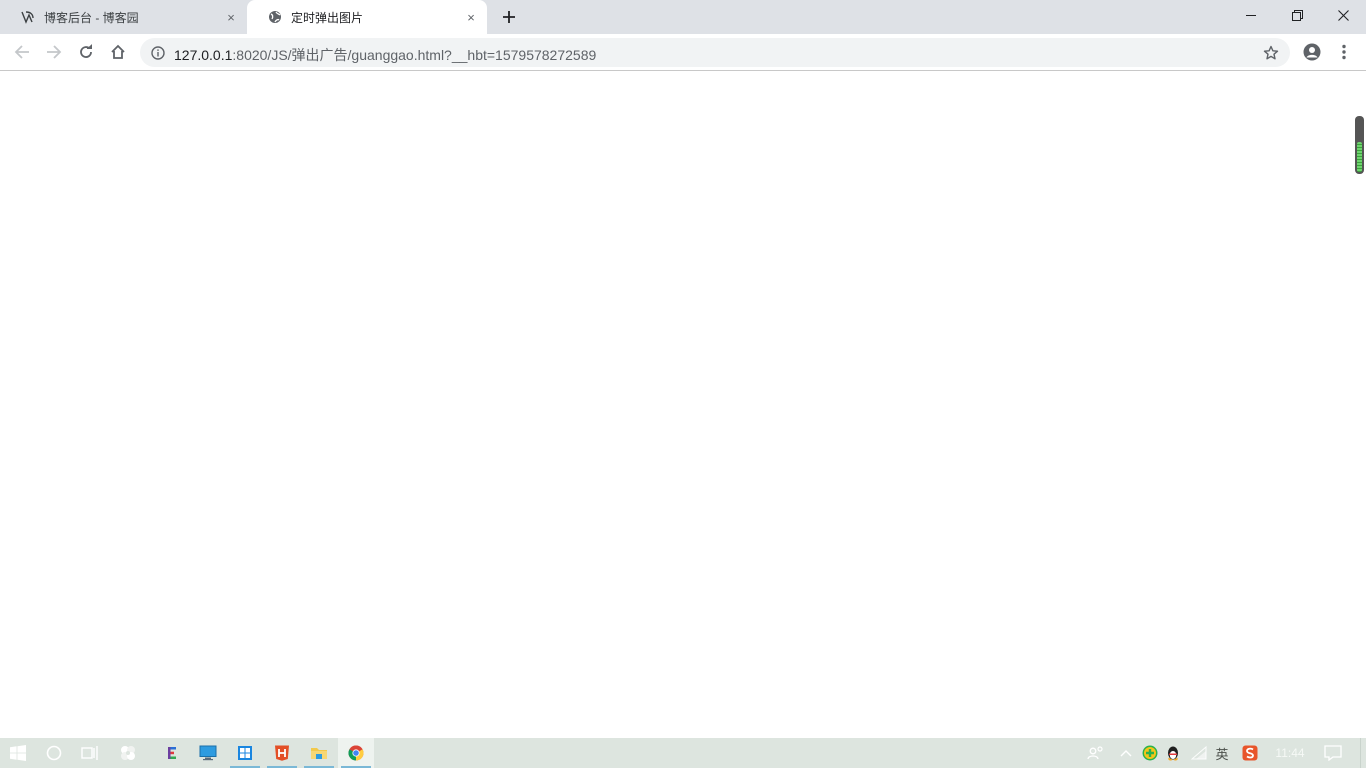 The width and height of the screenshot is (1366, 768). I want to click on forward-button, so click(54, 52).